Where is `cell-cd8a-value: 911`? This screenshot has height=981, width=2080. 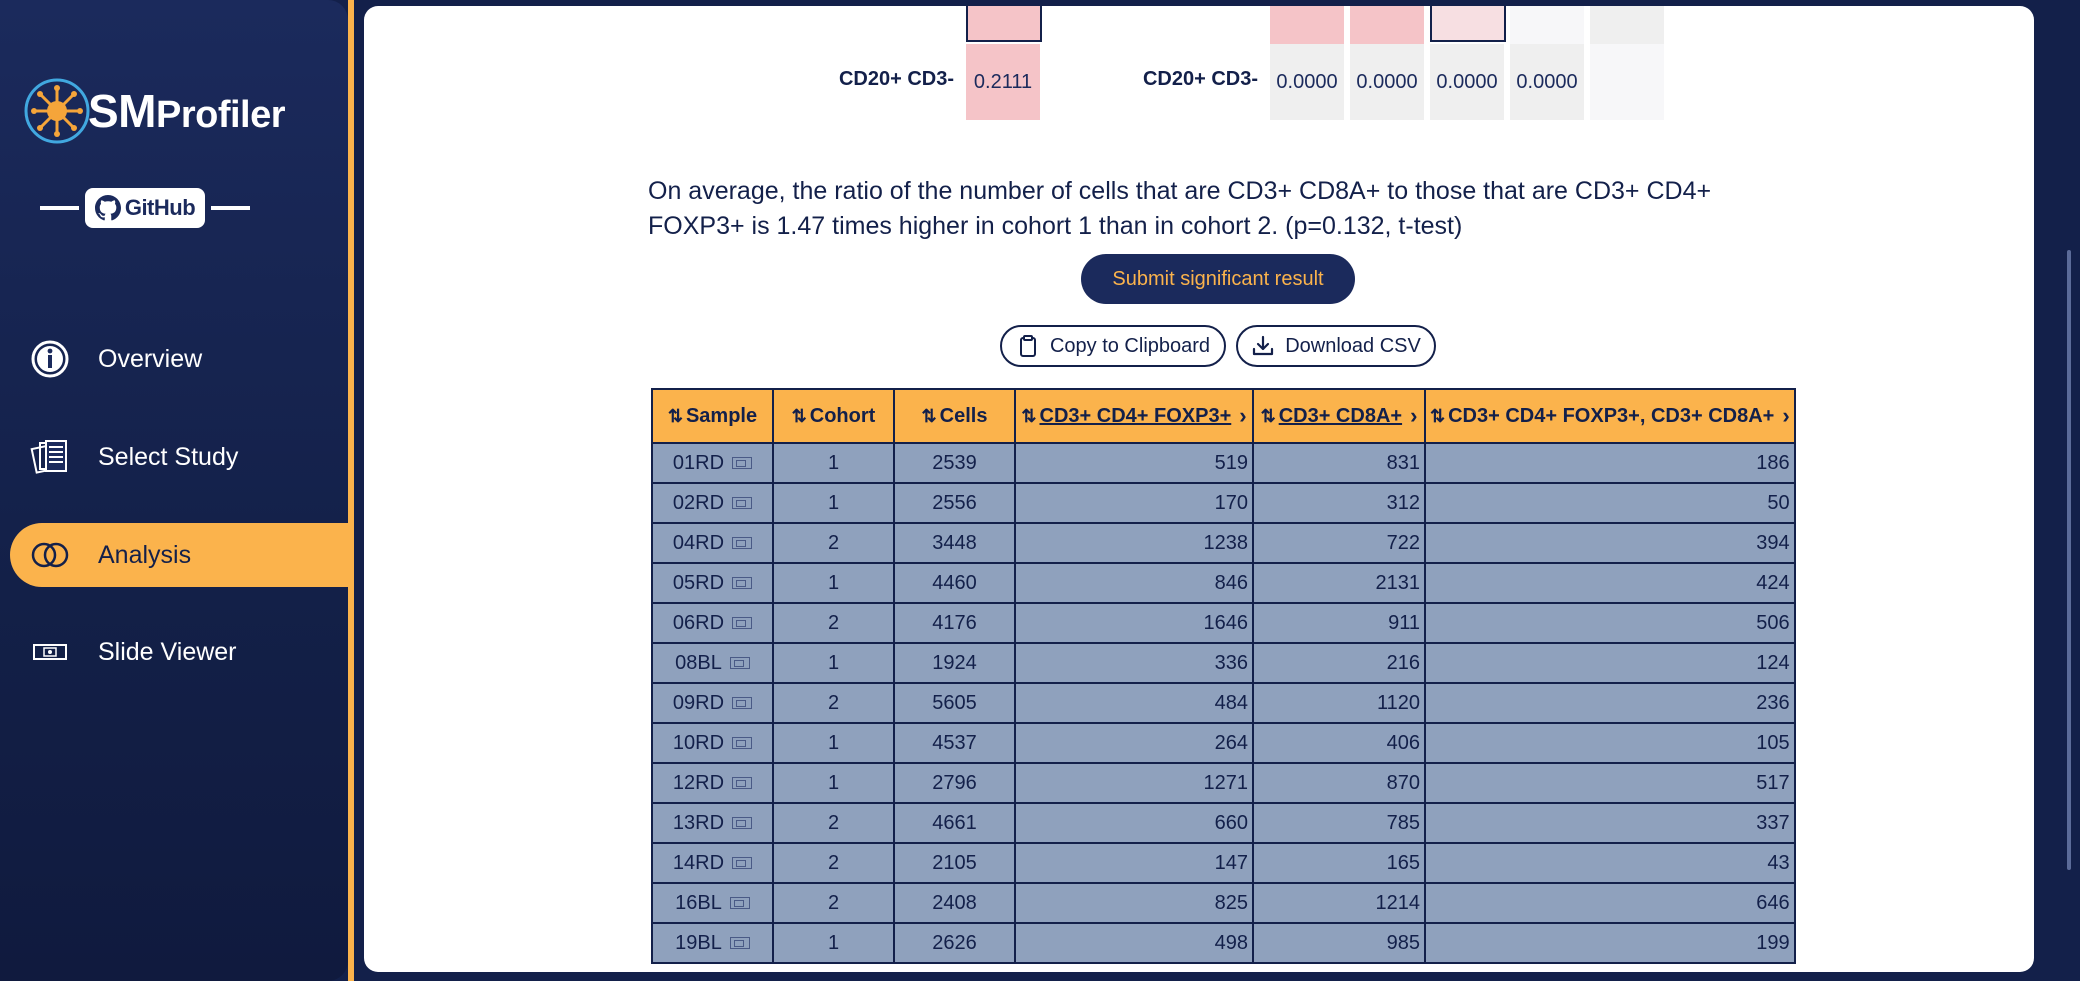
cell-cd8a-value: 911 is located at coordinates (1404, 622).